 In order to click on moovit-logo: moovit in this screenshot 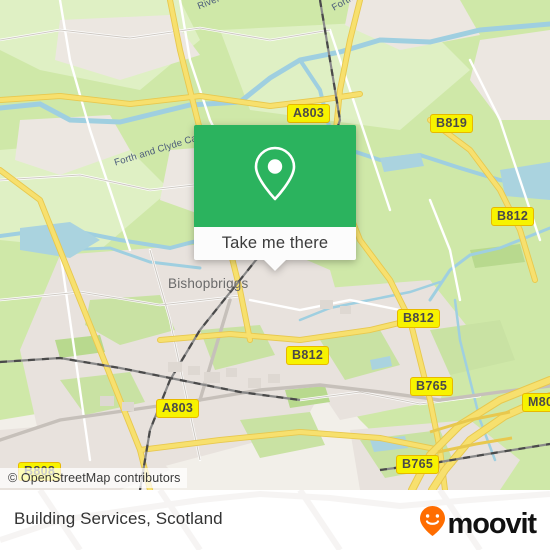, I will do `click(478, 523)`.